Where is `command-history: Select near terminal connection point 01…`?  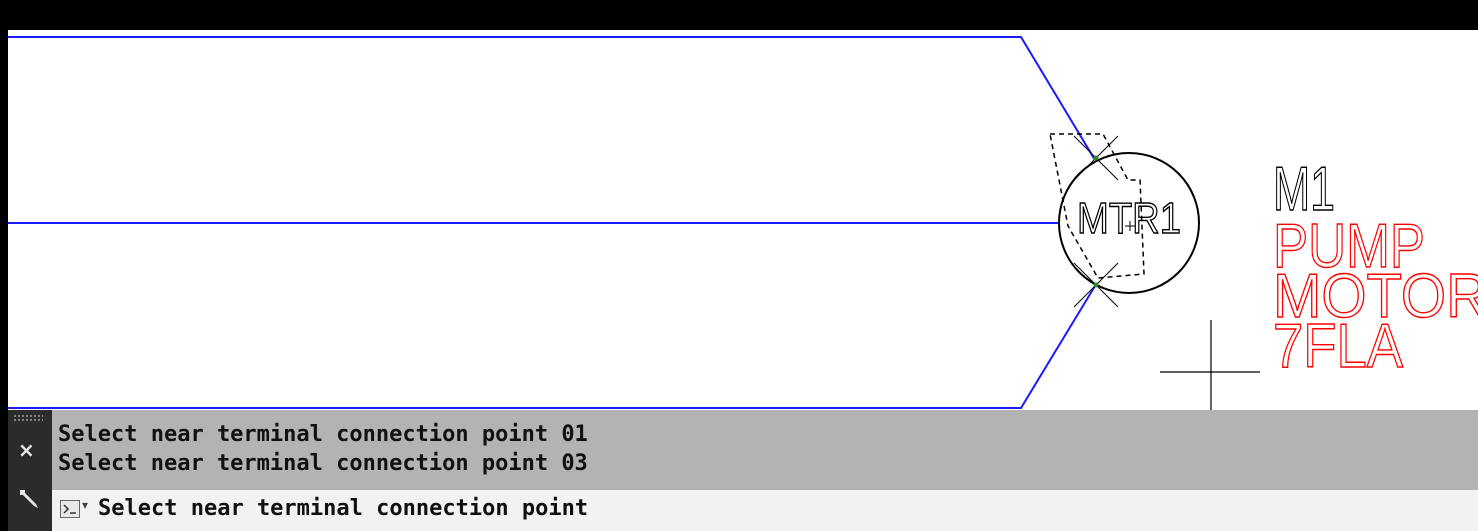 command-history: Select near terminal connection point 01… is located at coordinates (765, 450).